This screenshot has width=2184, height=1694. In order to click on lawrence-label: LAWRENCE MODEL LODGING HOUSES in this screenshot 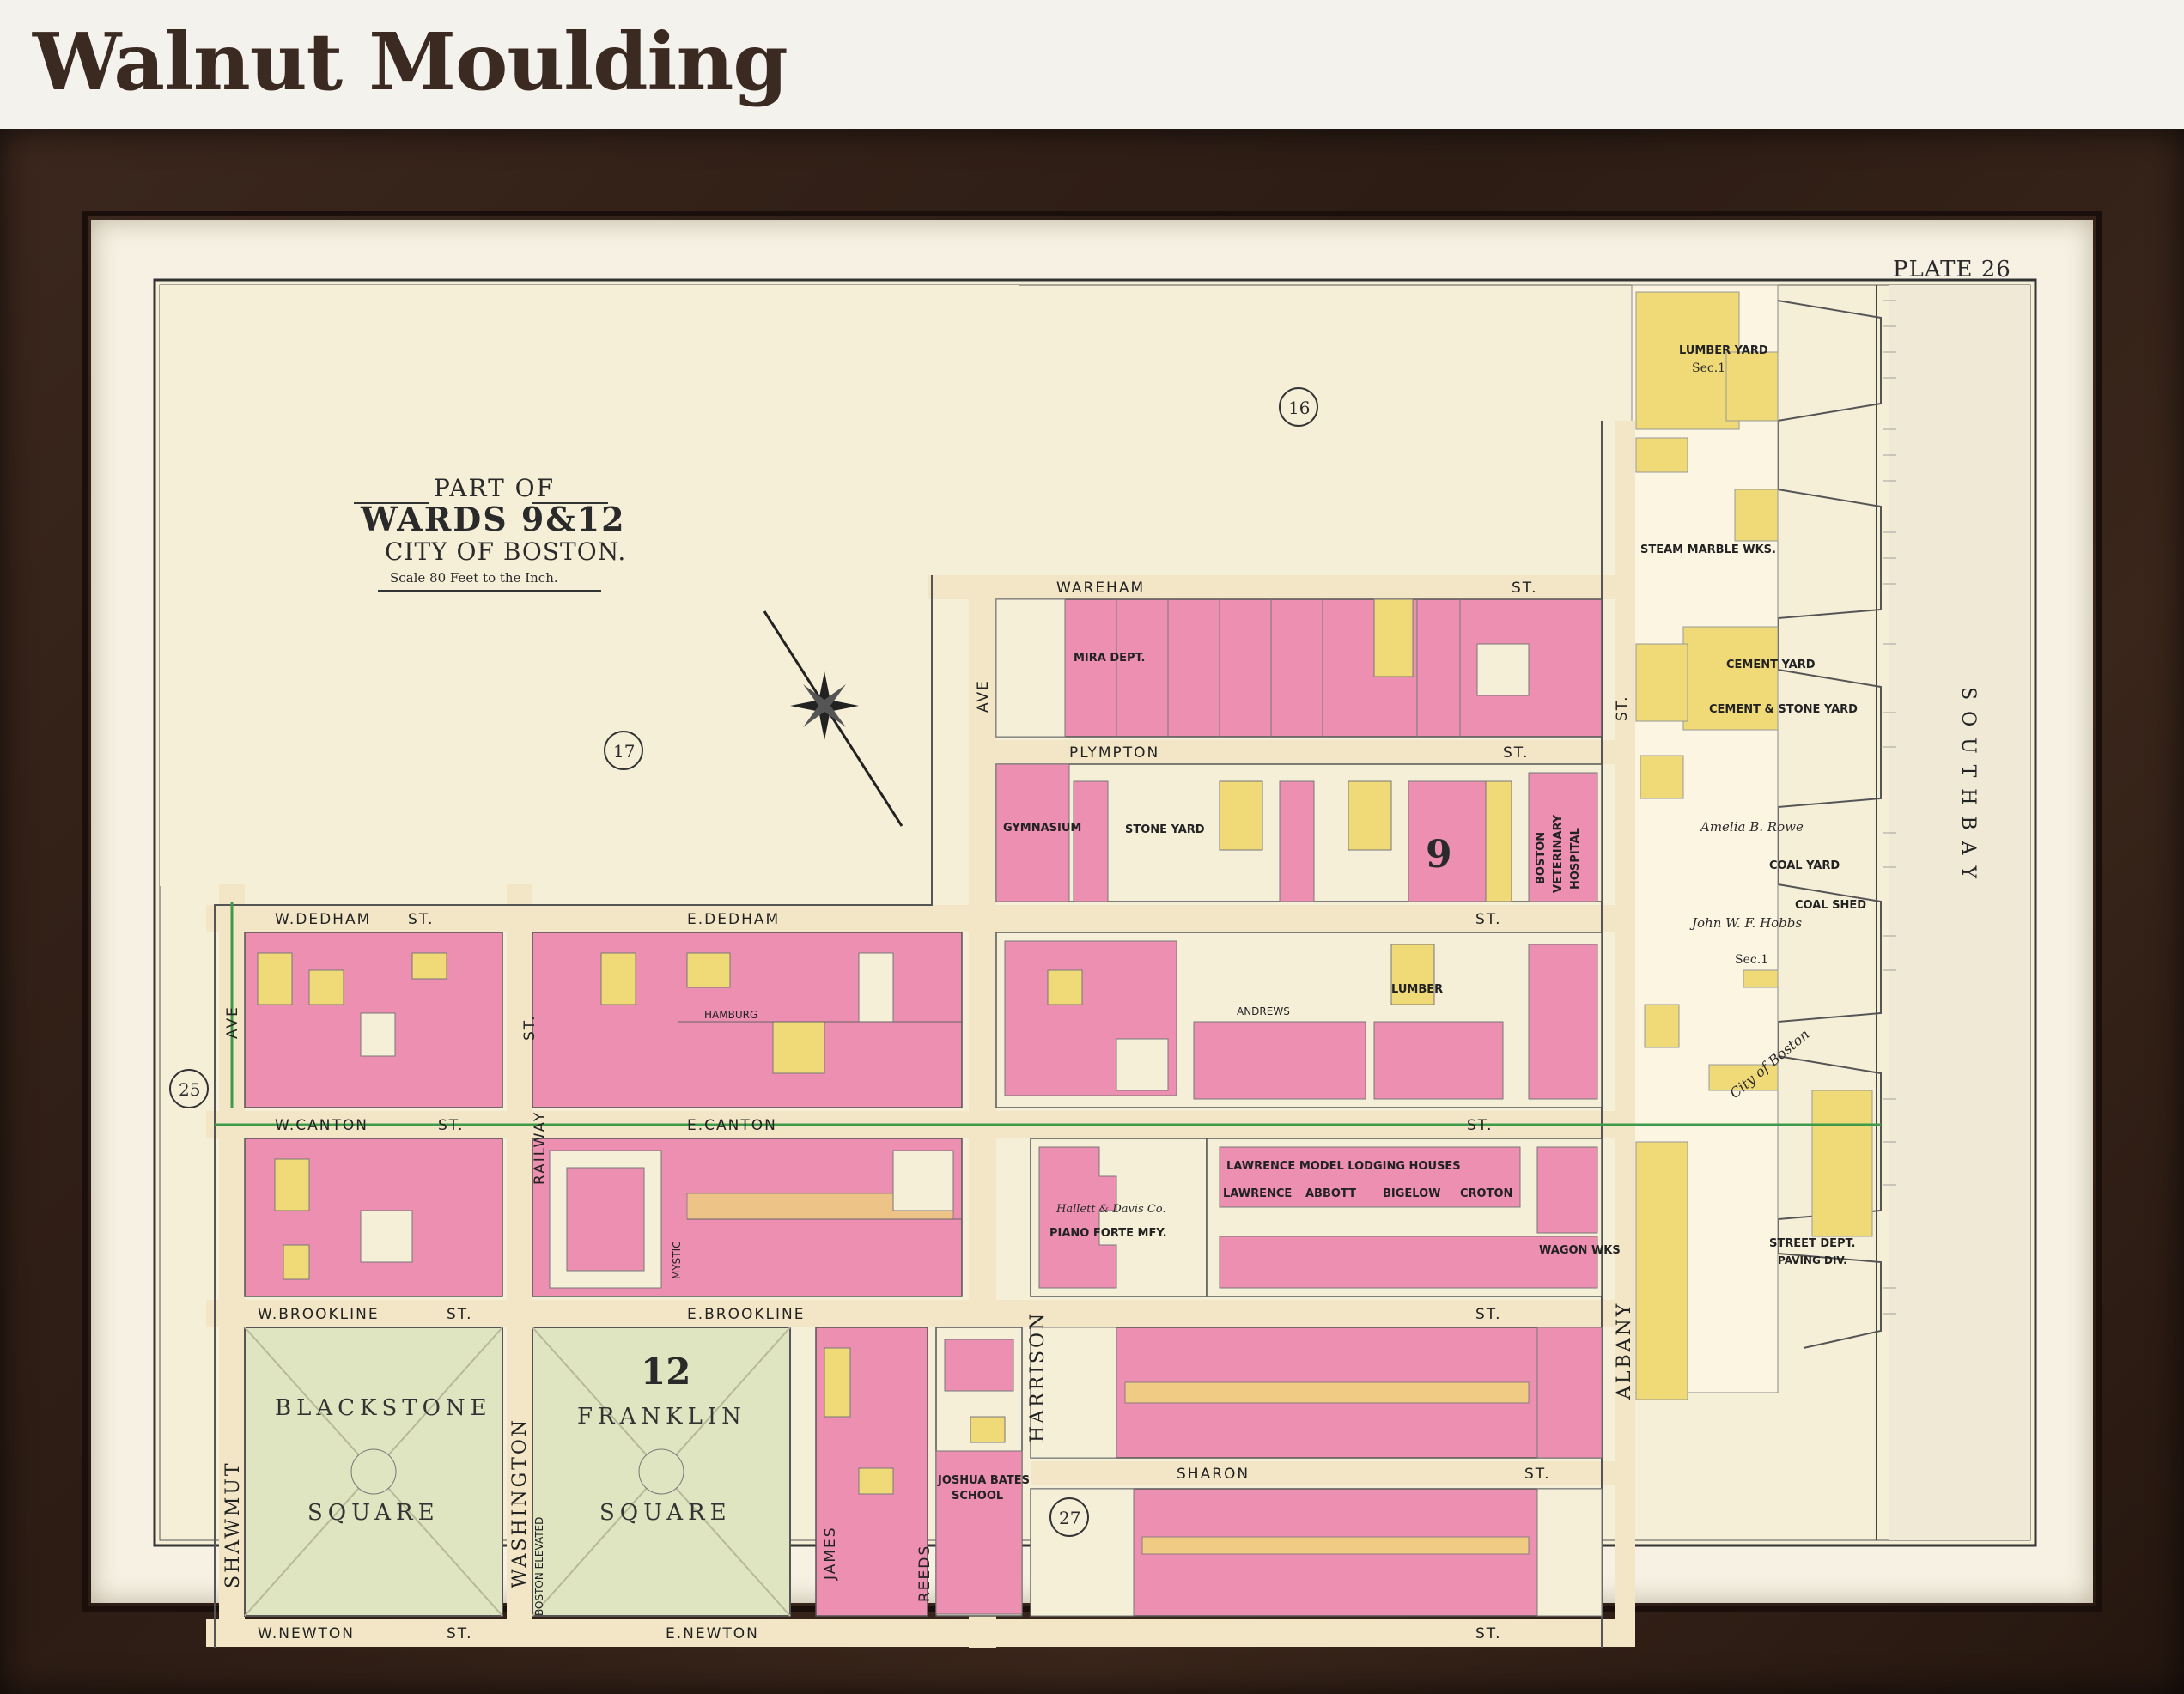, I will do `click(1343, 1166)`.